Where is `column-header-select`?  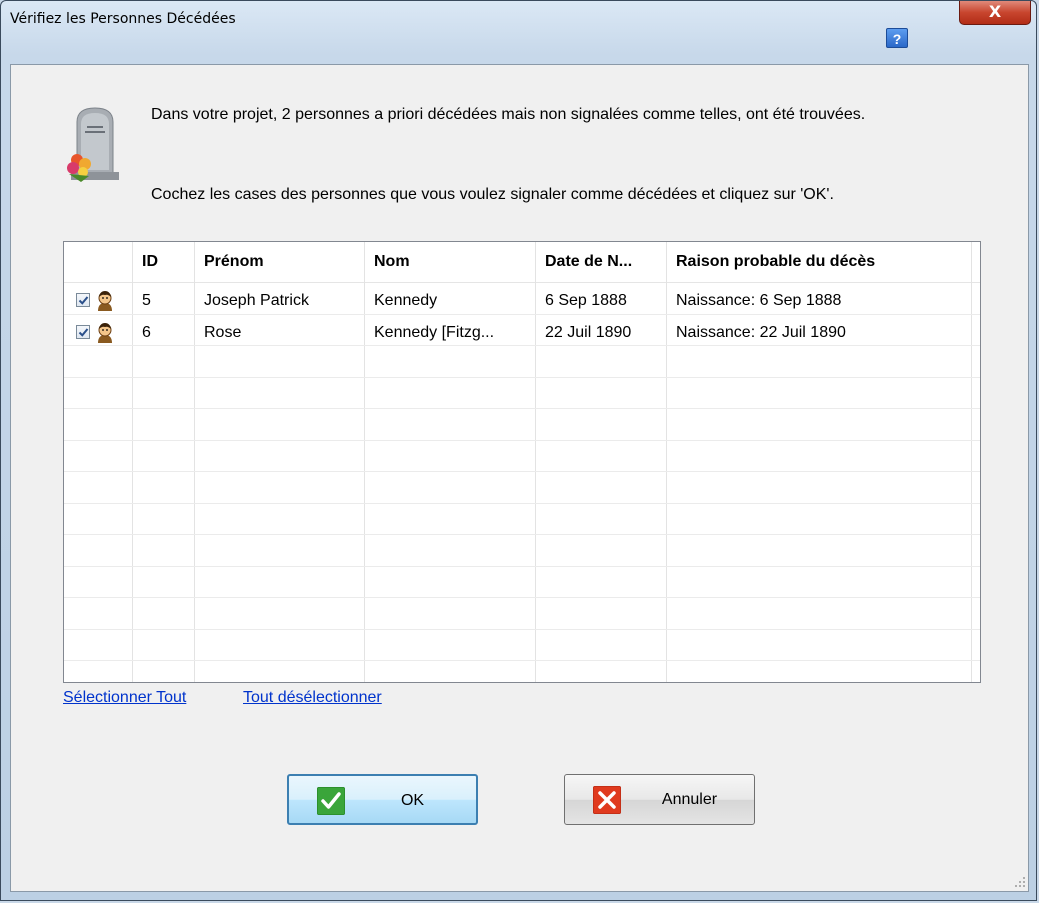
column-header-select is located at coordinates (98, 262).